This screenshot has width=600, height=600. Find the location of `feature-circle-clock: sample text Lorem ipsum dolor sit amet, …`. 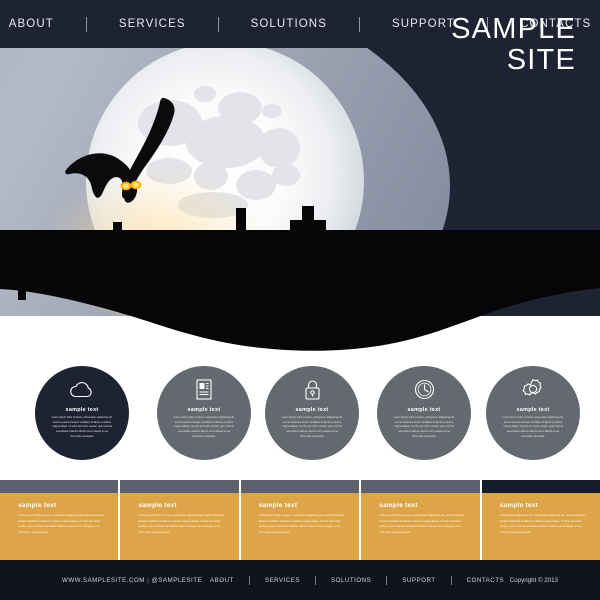

feature-circle-clock: sample text Lorem ipsum dolor sit amet, … is located at coordinates (424, 413).